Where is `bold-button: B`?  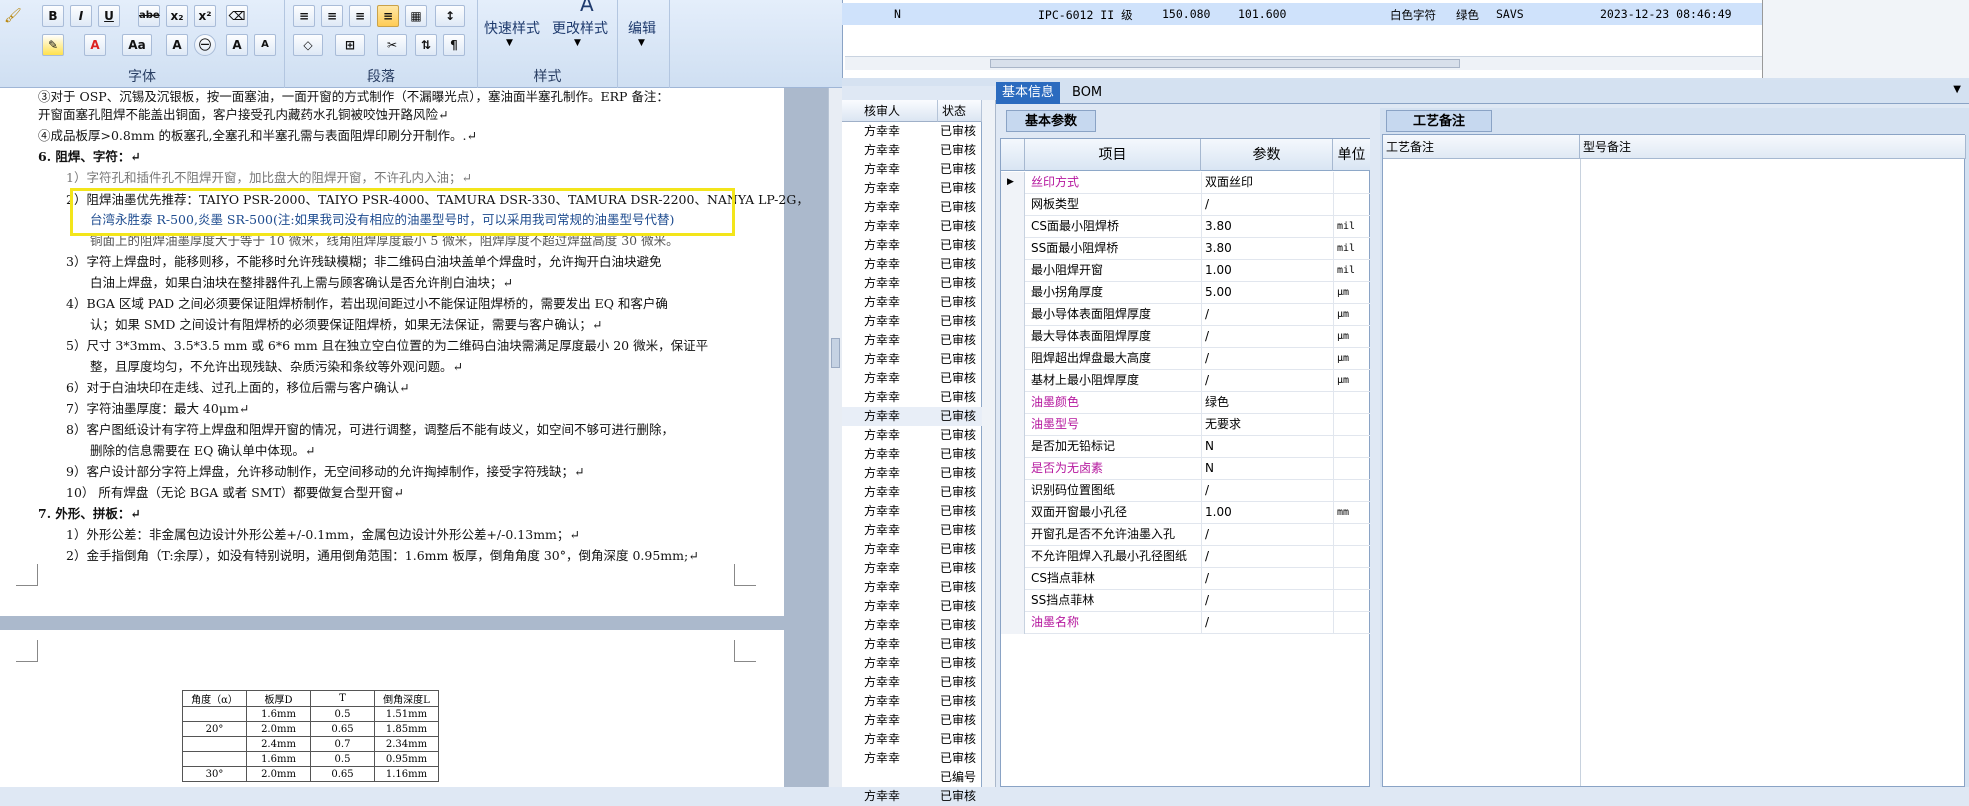
bold-button: B is located at coordinates (53, 16).